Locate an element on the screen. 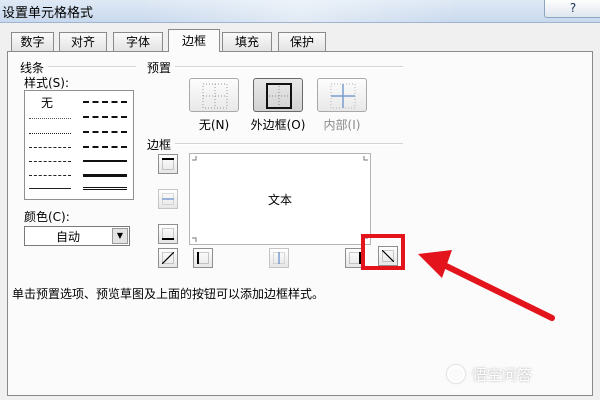  border-inside-vertical-icon is located at coordinates (279, 258).